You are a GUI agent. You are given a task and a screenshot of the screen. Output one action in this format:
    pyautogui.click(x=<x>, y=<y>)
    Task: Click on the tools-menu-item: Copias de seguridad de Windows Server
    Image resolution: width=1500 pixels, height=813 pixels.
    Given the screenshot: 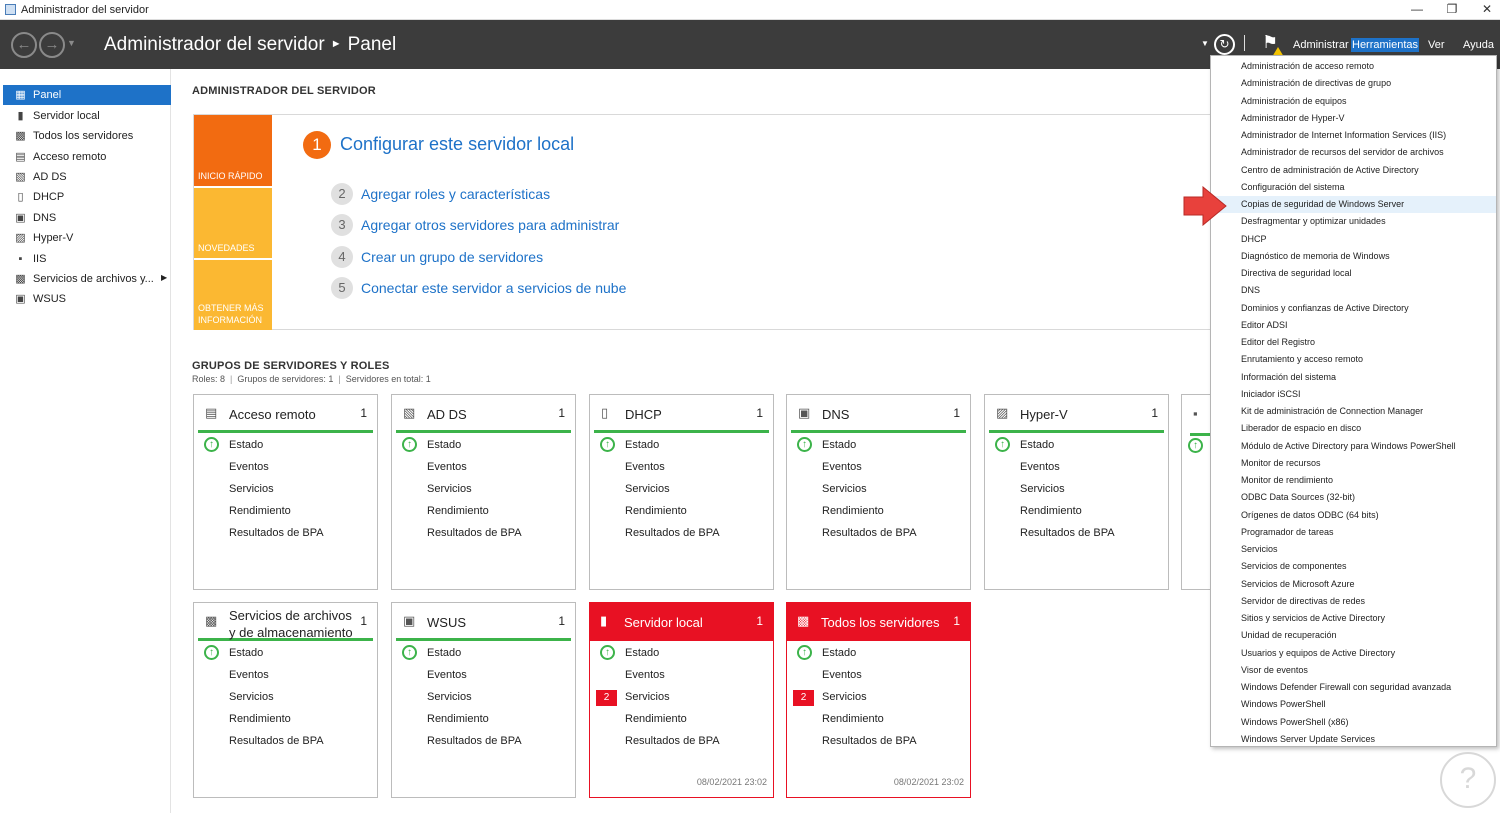 What is the action you would take?
    pyautogui.click(x=1353, y=204)
    